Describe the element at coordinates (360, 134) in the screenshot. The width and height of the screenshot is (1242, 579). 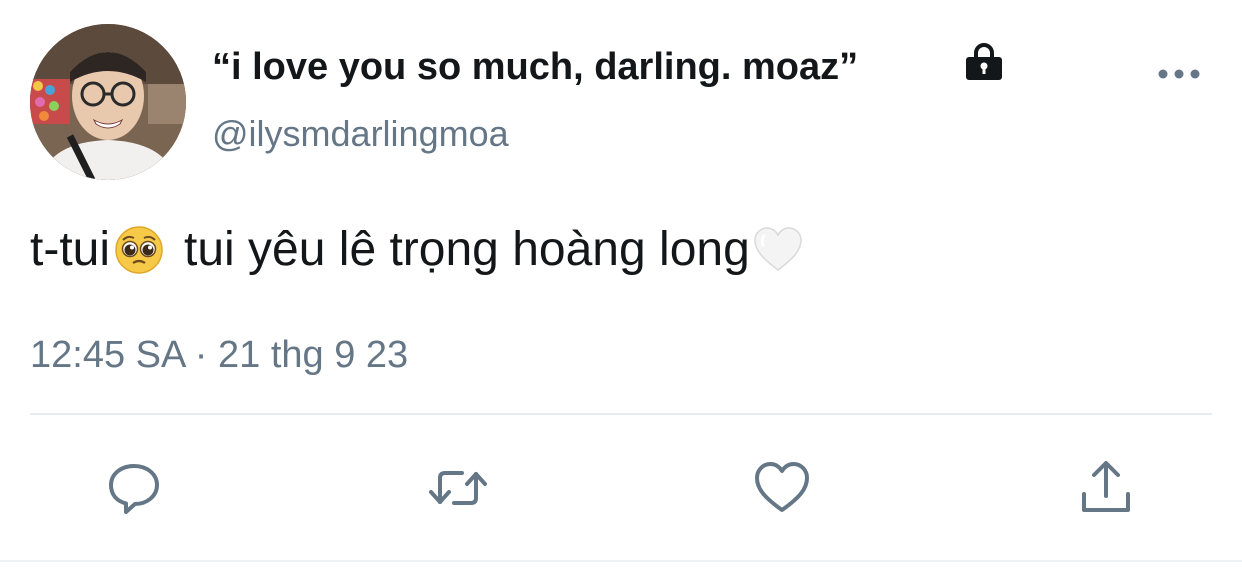
I see `user-handle: @ilysmdarlingmoa` at that location.